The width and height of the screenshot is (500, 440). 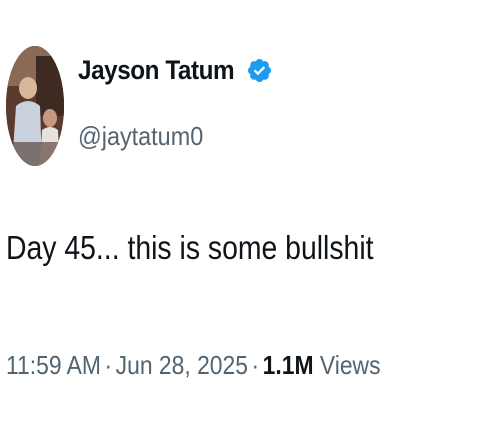 What do you see at coordinates (350, 365) in the screenshot?
I see `views-label: Views` at bounding box center [350, 365].